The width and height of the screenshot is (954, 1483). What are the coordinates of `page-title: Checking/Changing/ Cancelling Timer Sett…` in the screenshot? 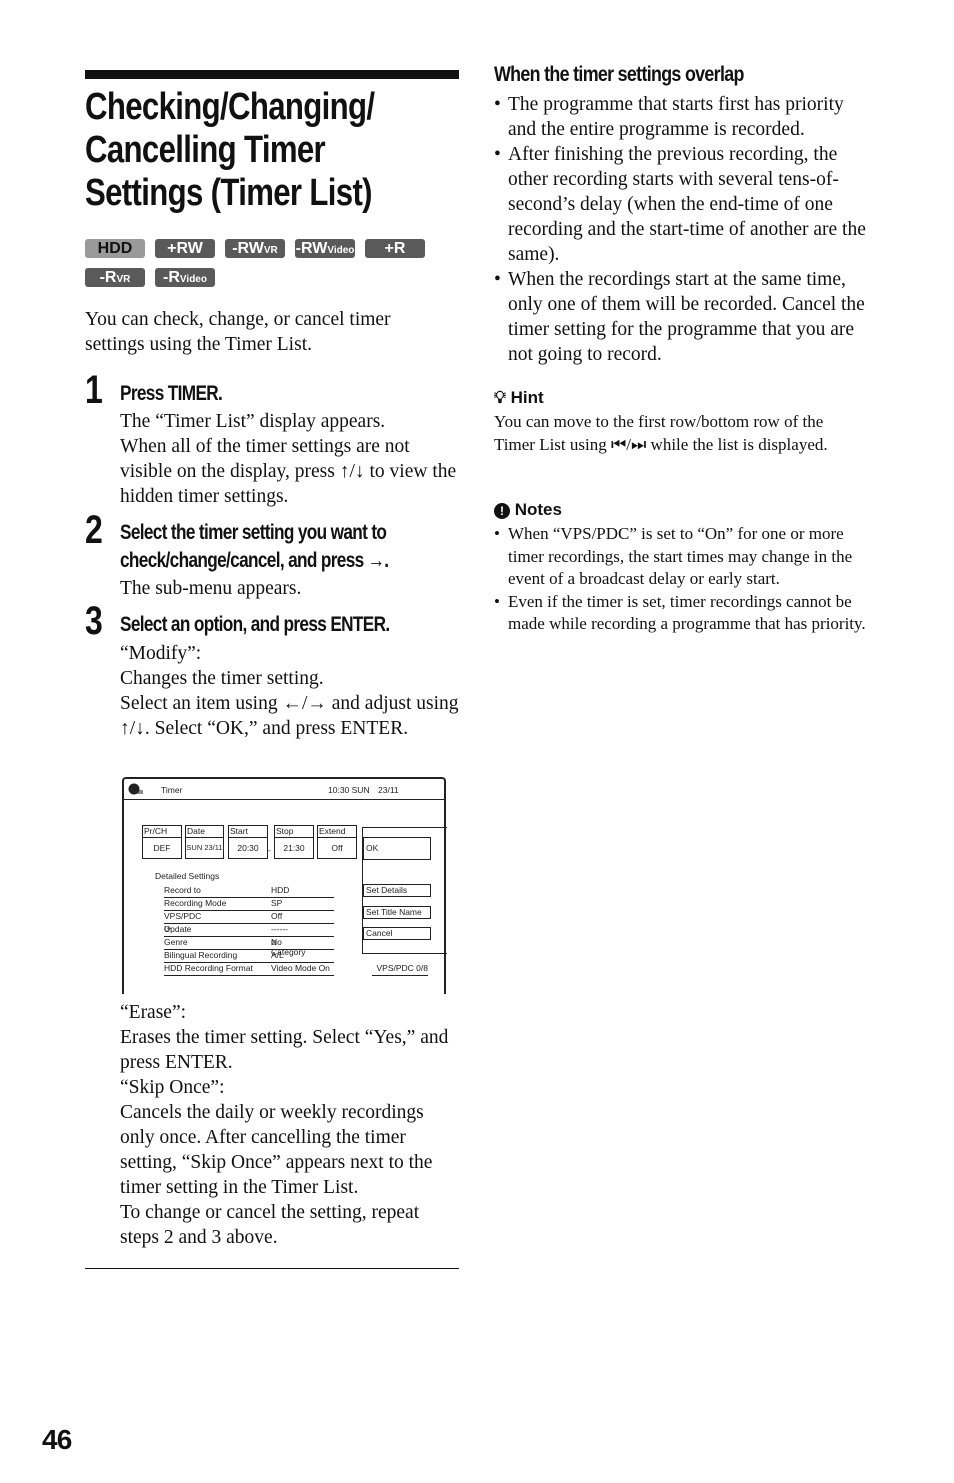 It's located at (277, 150).